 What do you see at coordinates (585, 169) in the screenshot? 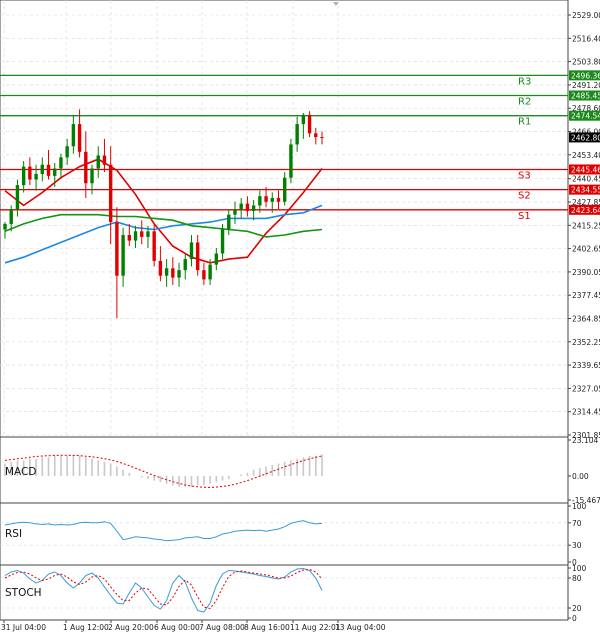
I see `level-value-label: 2445.46` at bounding box center [585, 169].